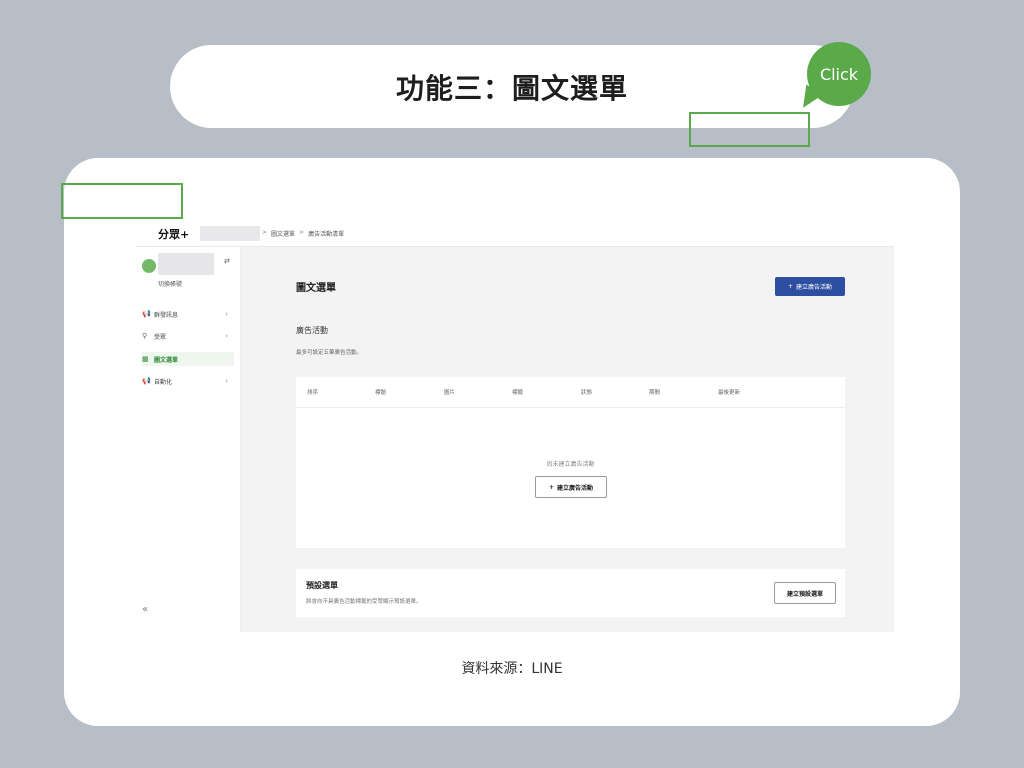  Describe the element at coordinates (188, 336) in the screenshot. I see `sidebar-item-audience: ⚲ 受眾 ›` at that location.